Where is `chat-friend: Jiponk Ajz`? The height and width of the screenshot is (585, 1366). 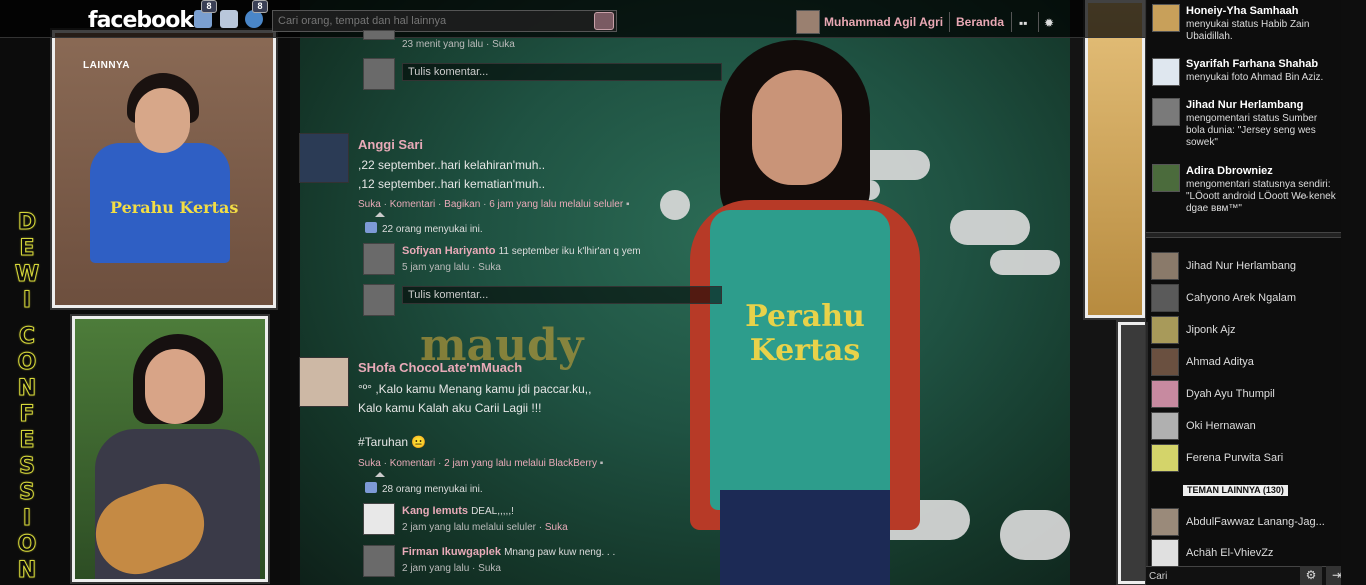
chat-friend: Jiponk Ajz is located at coordinates (1244, 330).